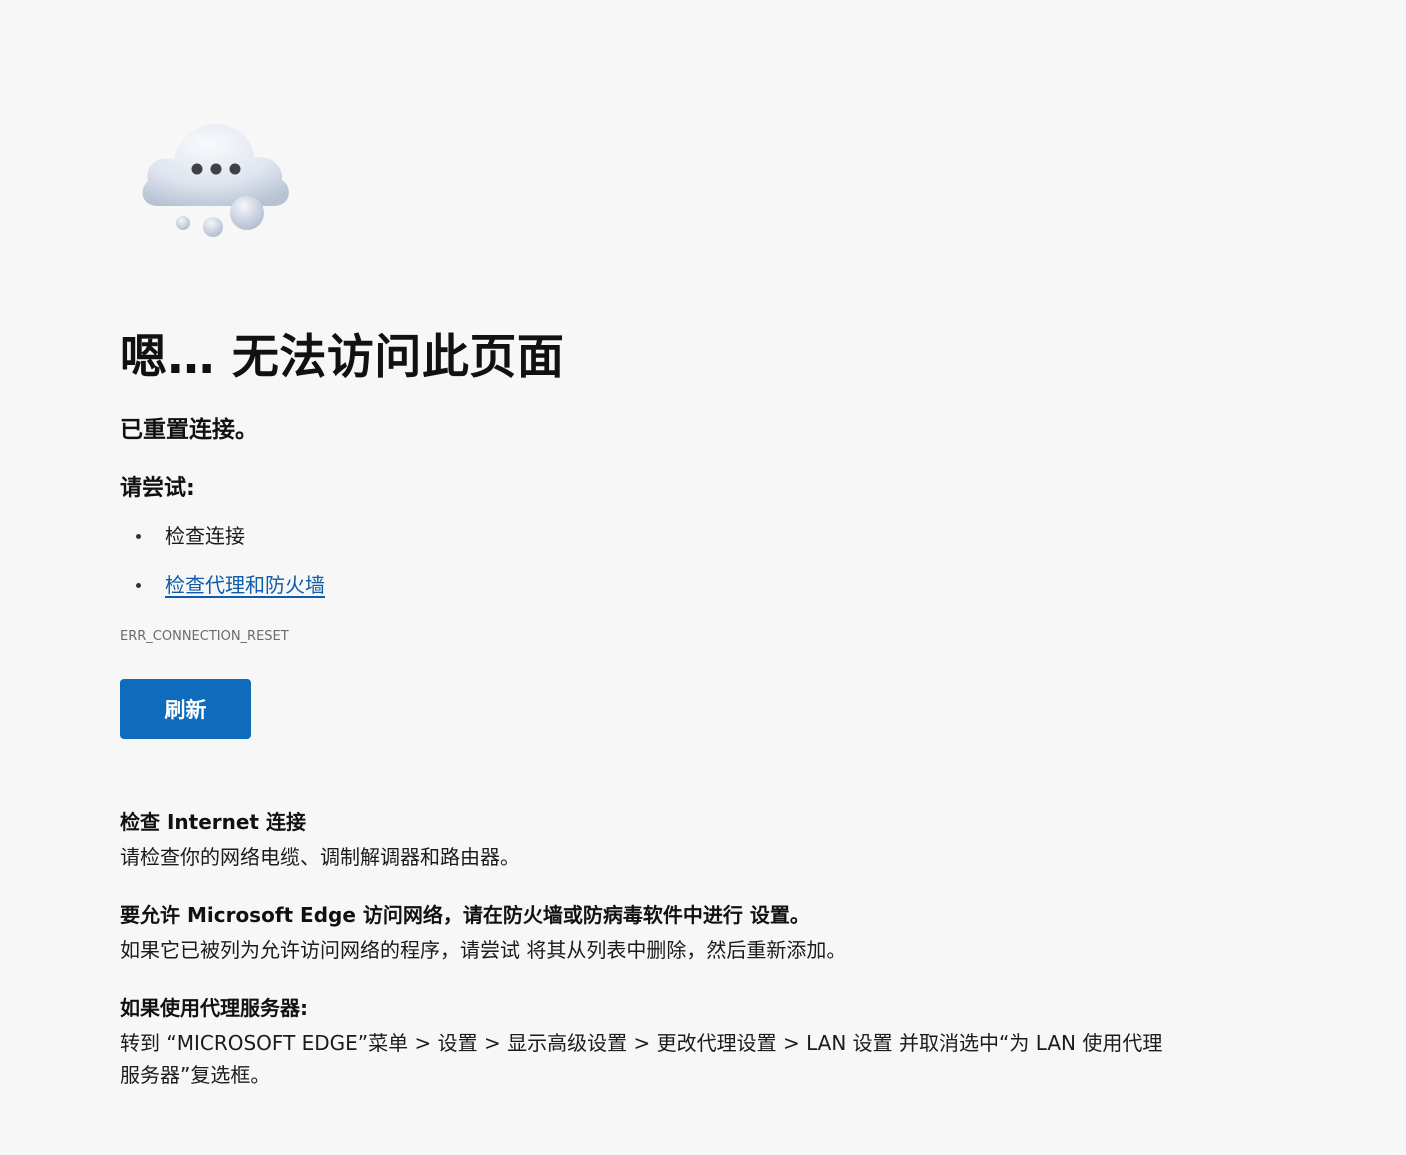 This screenshot has height=1155, width=1406. I want to click on help-heading: 如果使用代理服务器:, so click(214, 1008).